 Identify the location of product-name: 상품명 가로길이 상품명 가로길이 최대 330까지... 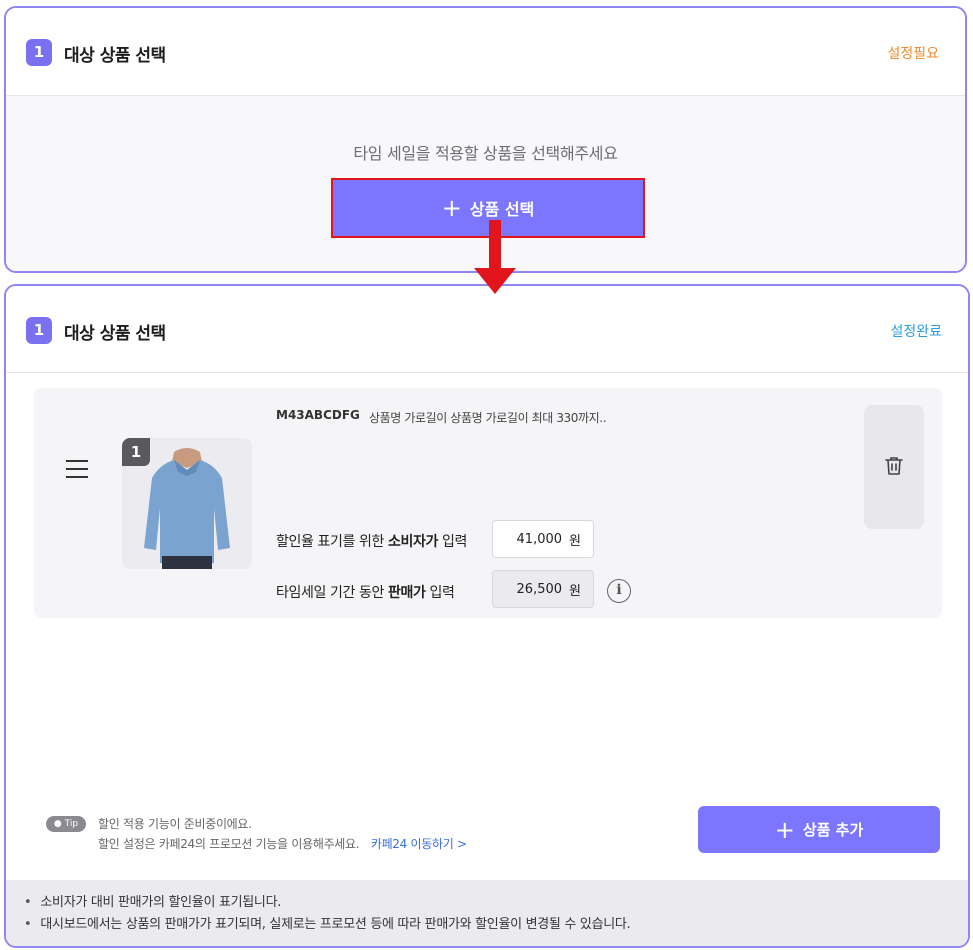
(488, 418).